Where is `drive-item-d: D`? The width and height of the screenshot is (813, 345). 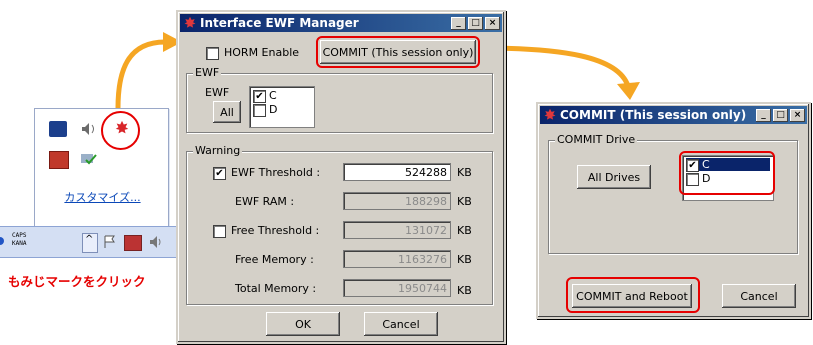 drive-item-d: D is located at coordinates (265, 110).